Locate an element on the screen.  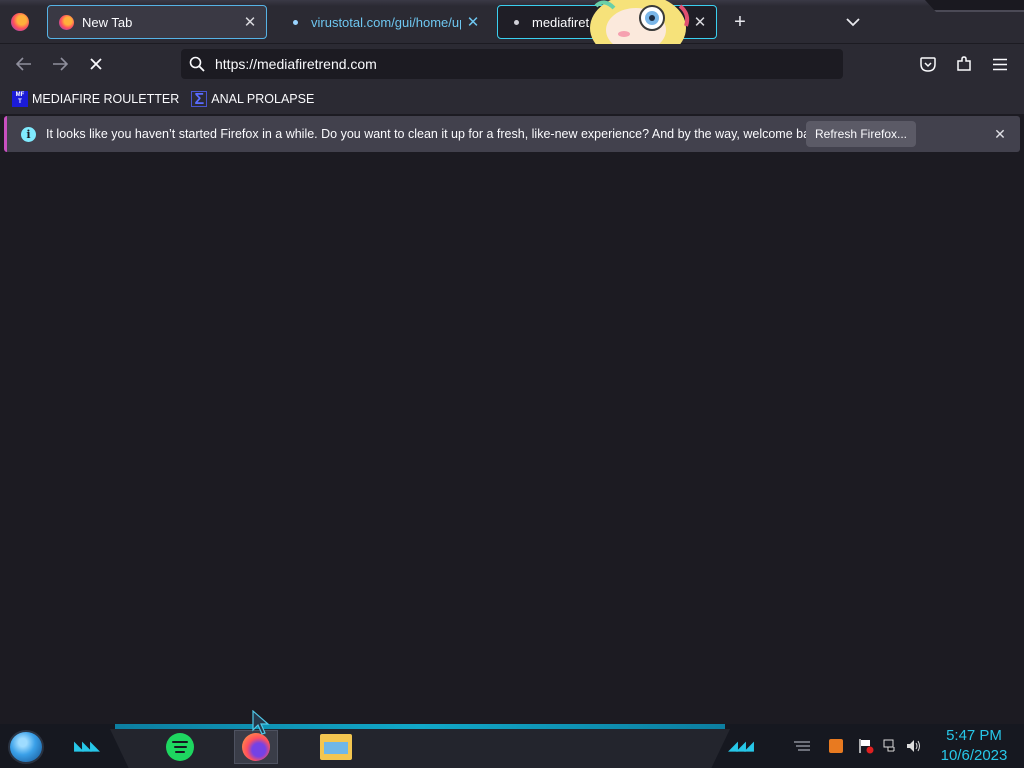
file-explorer-icon is located at coordinates (336, 747).